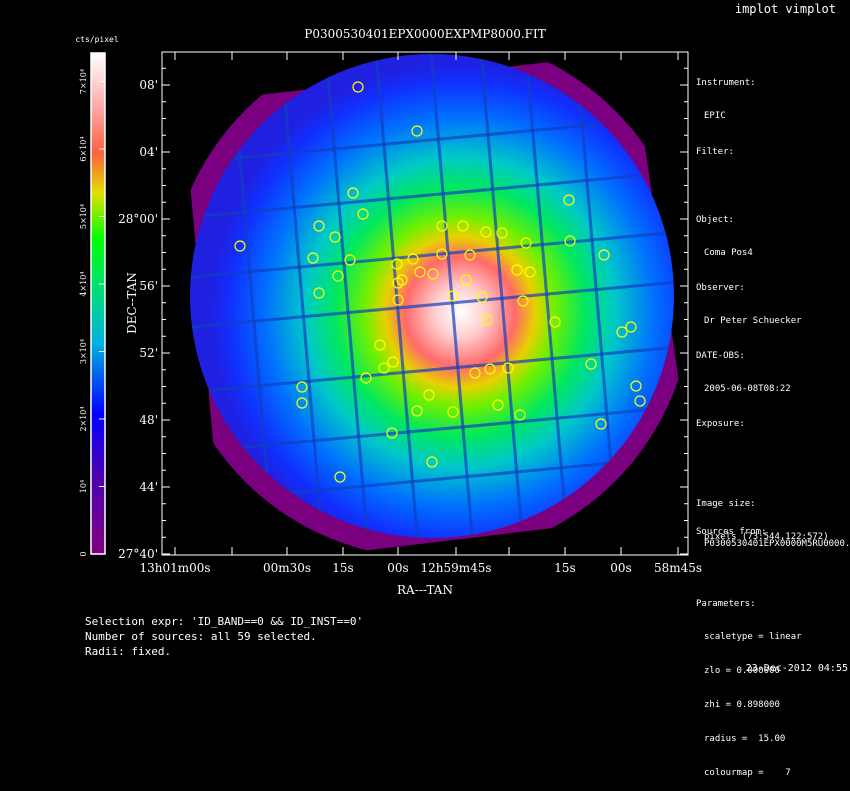  I want to click on exposure-label: Exposure:, so click(720, 424).